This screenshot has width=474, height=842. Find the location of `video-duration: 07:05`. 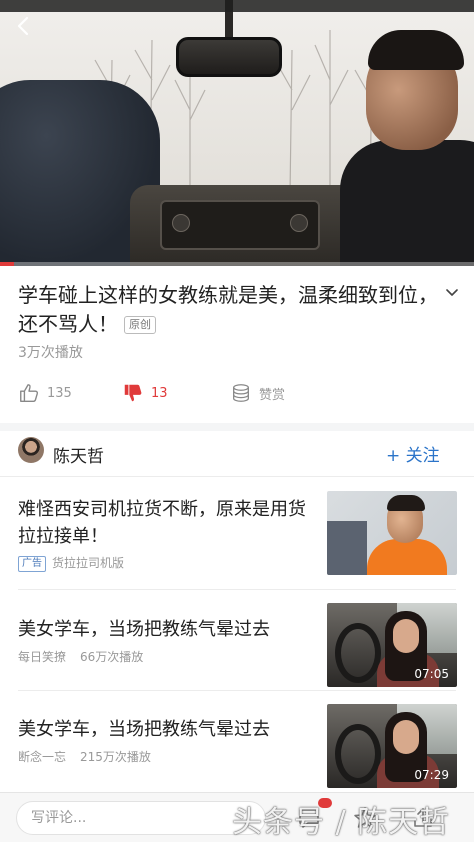

video-duration: 07:05 is located at coordinates (431, 674).